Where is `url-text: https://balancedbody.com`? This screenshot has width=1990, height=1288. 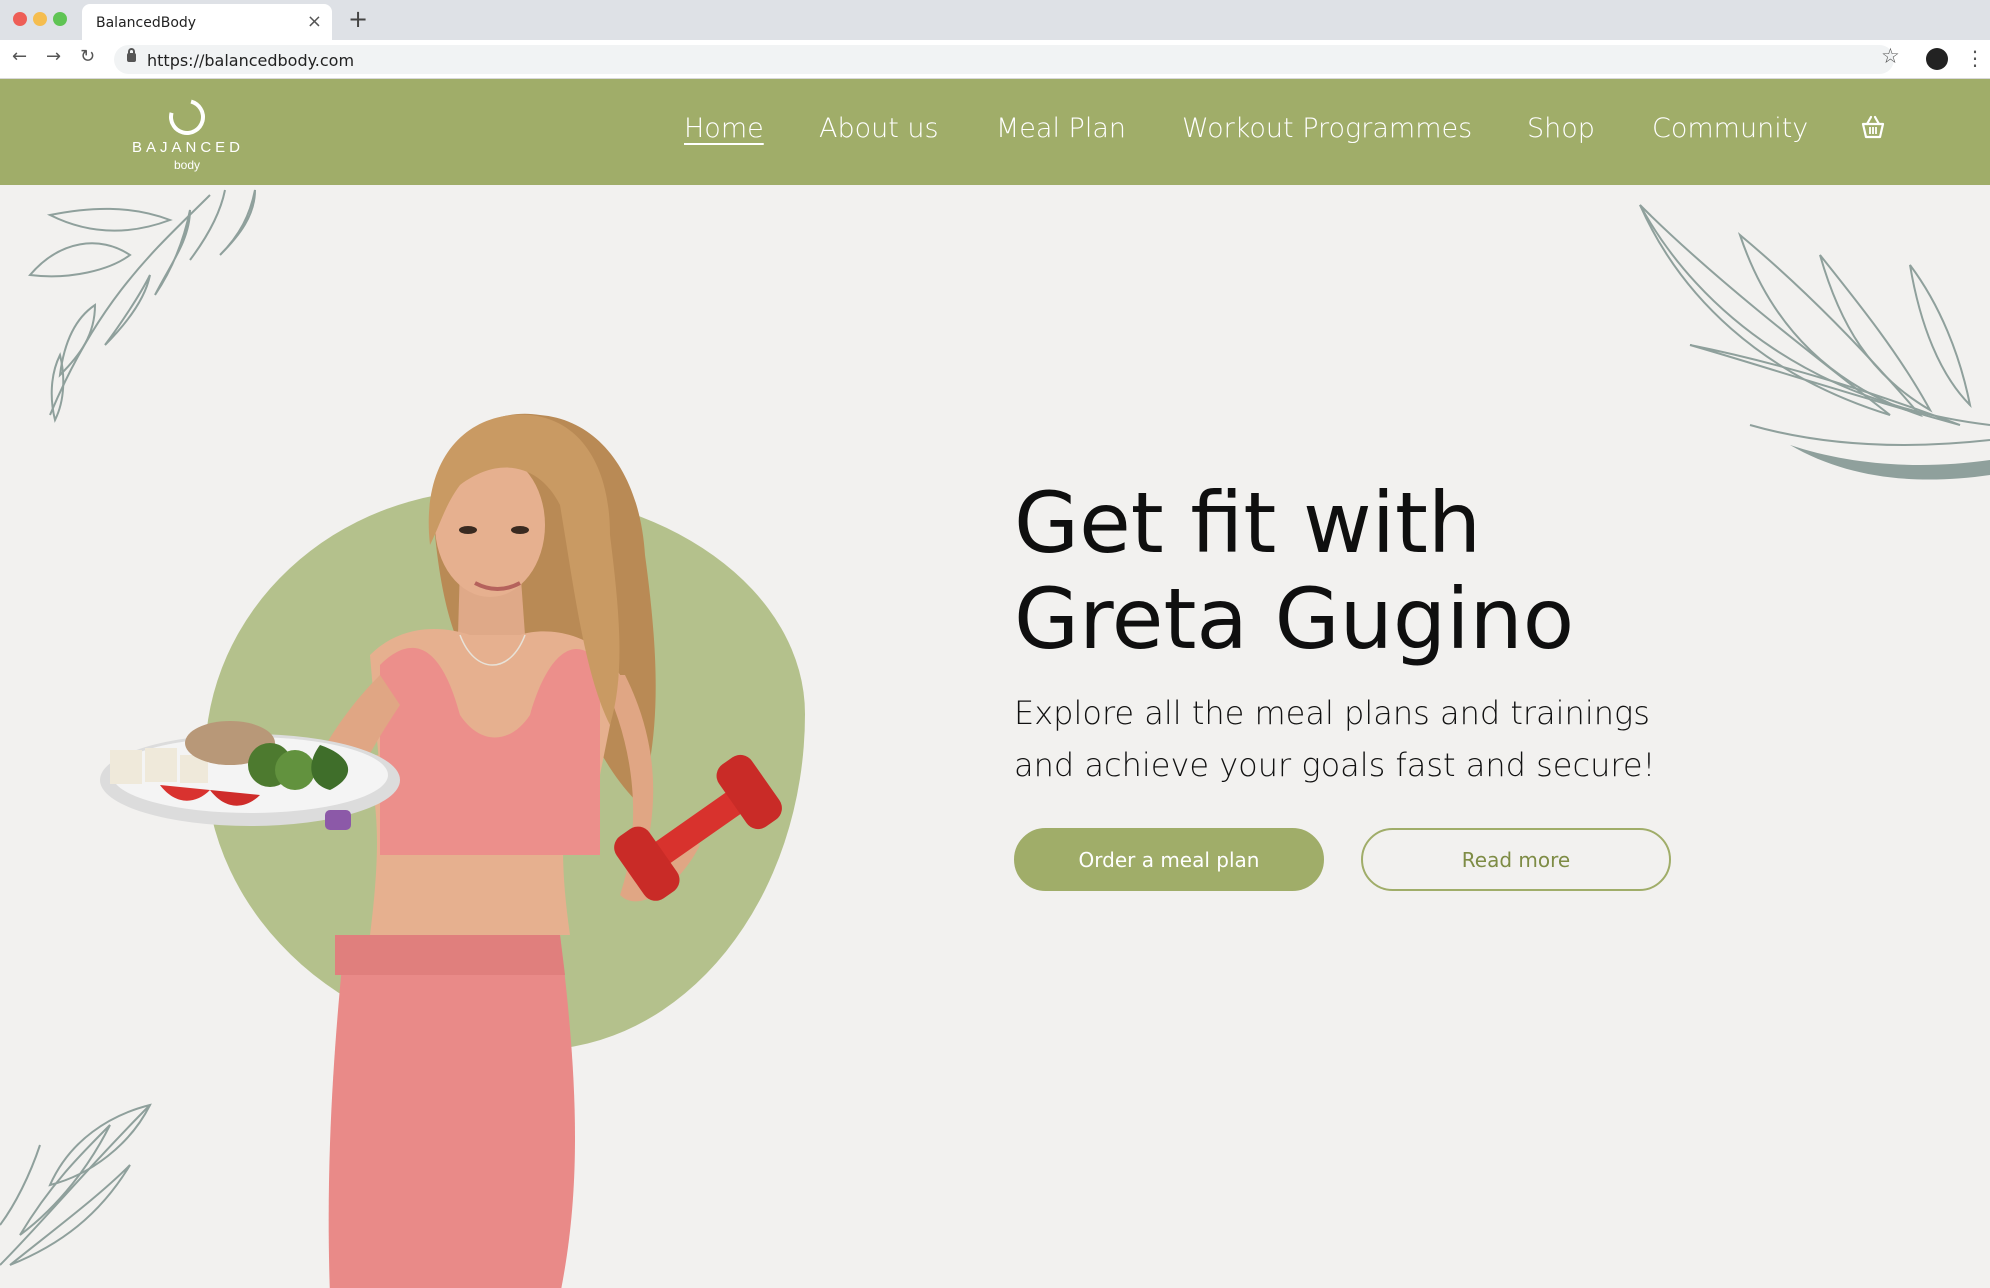
url-text: https://balancedbody.com is located at coordinates (250, 60).